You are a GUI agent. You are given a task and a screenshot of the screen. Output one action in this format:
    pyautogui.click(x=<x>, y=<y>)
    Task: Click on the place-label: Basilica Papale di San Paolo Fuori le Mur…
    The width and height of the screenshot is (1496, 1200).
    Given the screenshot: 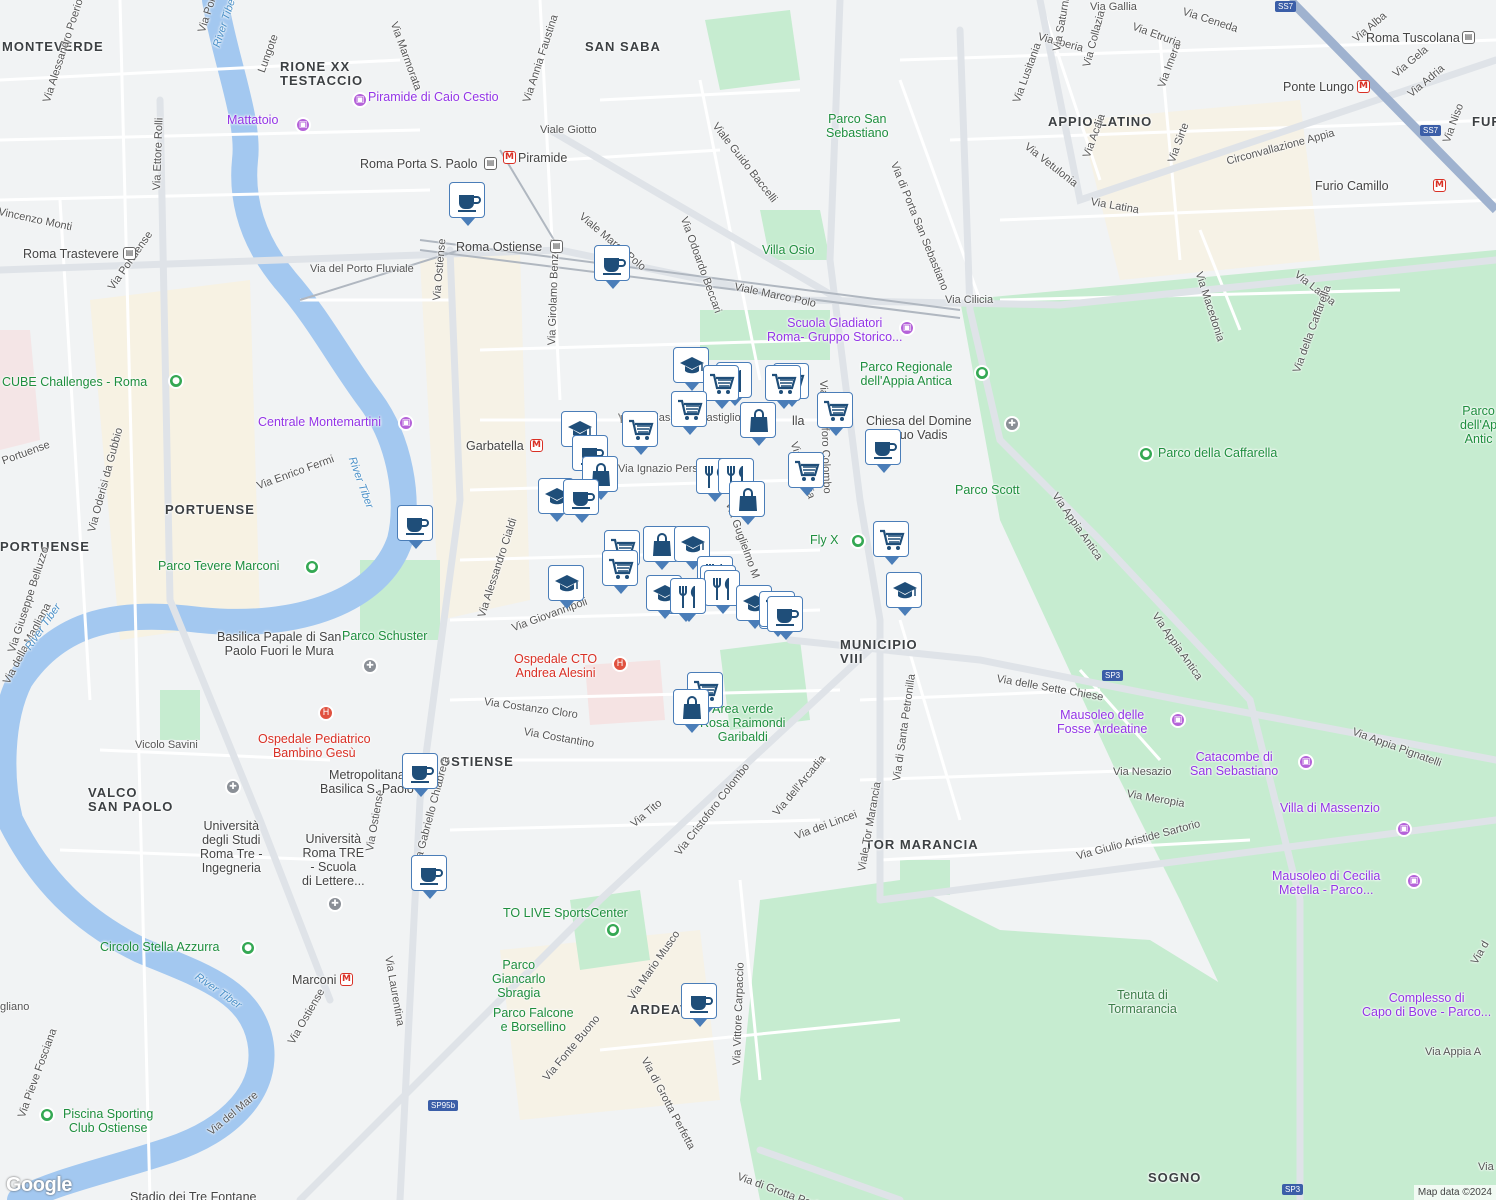 What is the action you would take?
    pyautogui.click(x=279, y=644)
    